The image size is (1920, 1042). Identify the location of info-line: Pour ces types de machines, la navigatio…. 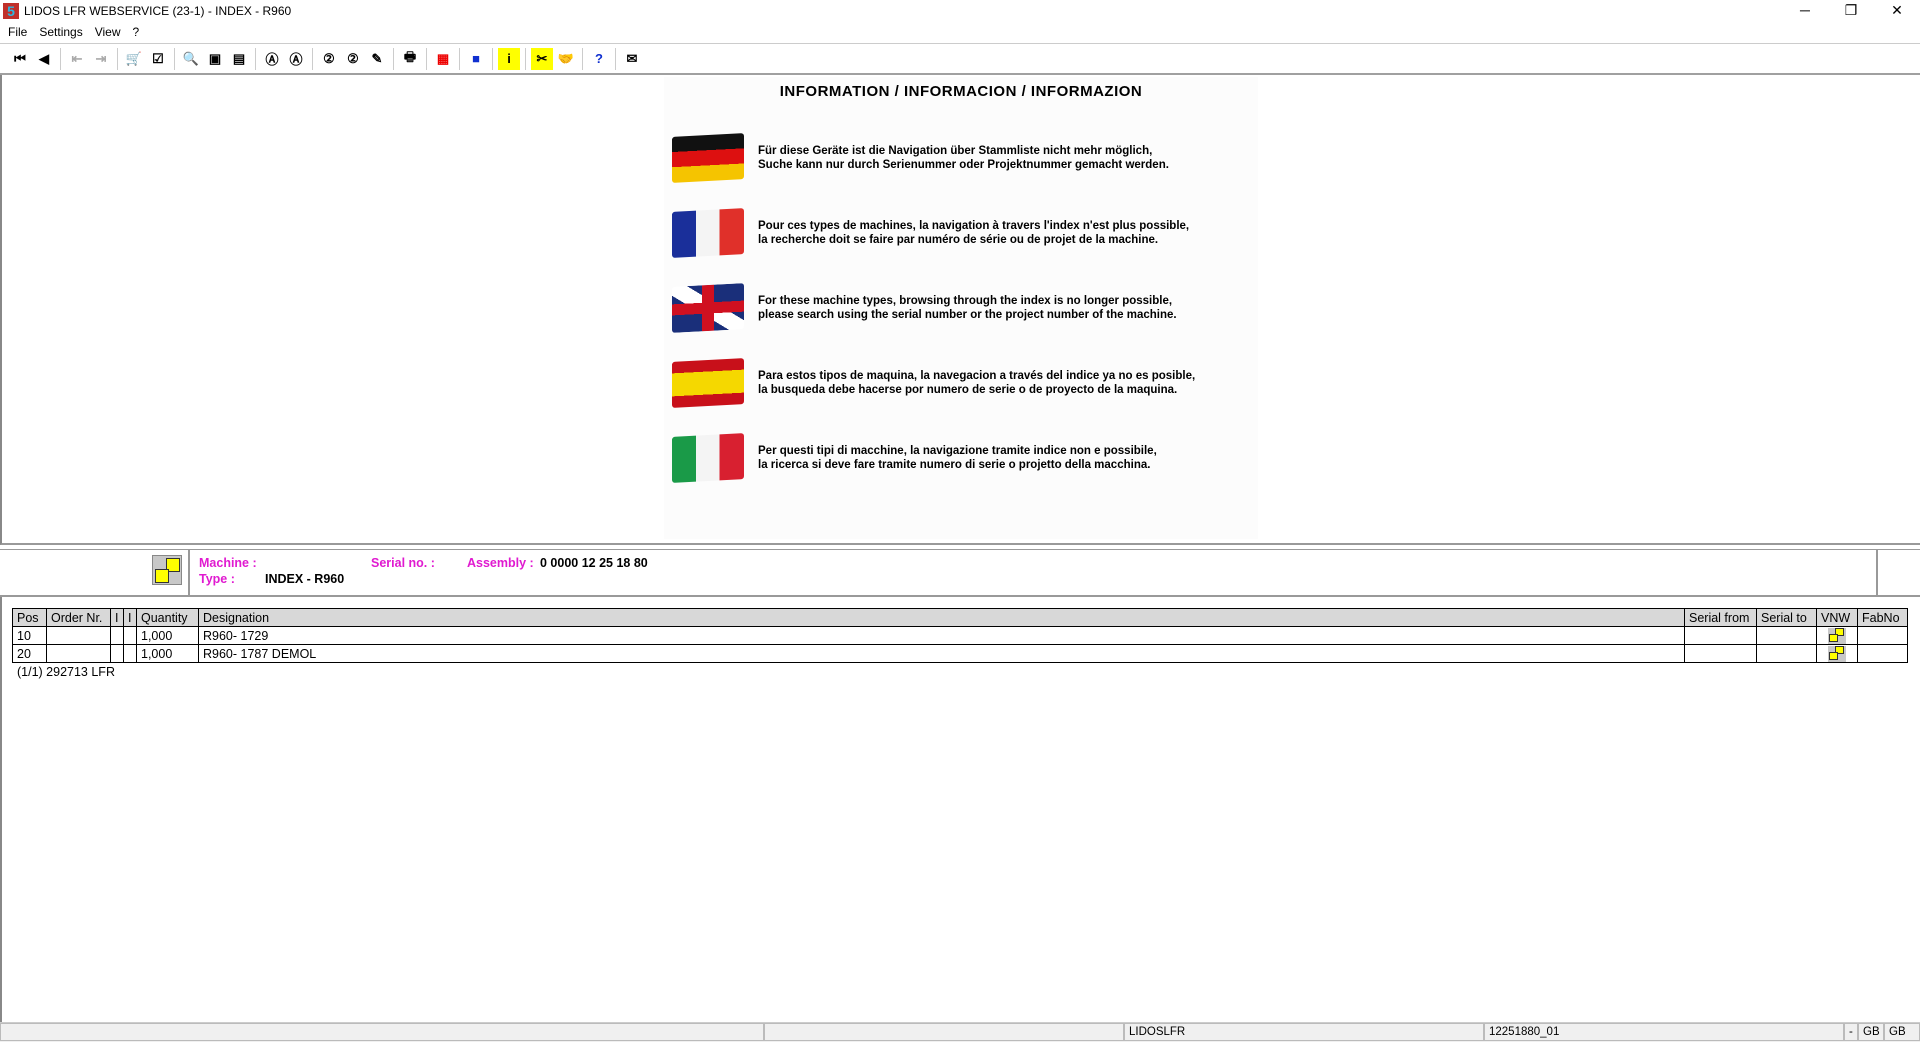
(974, 226).